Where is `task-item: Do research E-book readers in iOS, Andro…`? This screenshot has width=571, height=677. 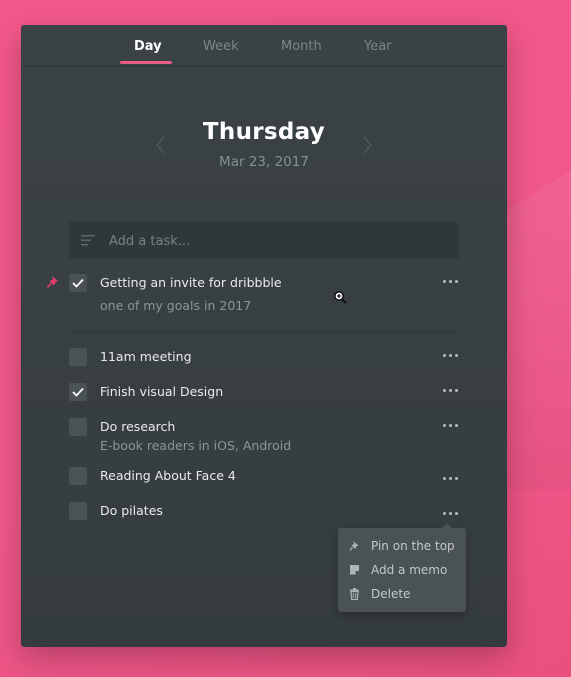 task-item: Do research E-book readers in iOS, Andro… is located at coordinates (265, 438).